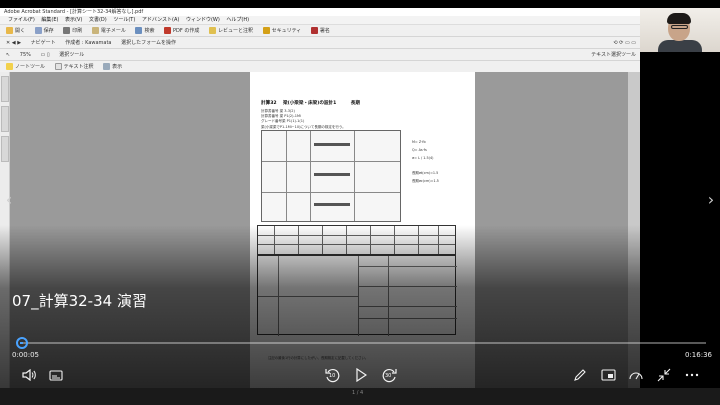 Image resolution: width=720 pixels, height=405 pixels. I want to click on print-button: 印刷, so click(72, 30).